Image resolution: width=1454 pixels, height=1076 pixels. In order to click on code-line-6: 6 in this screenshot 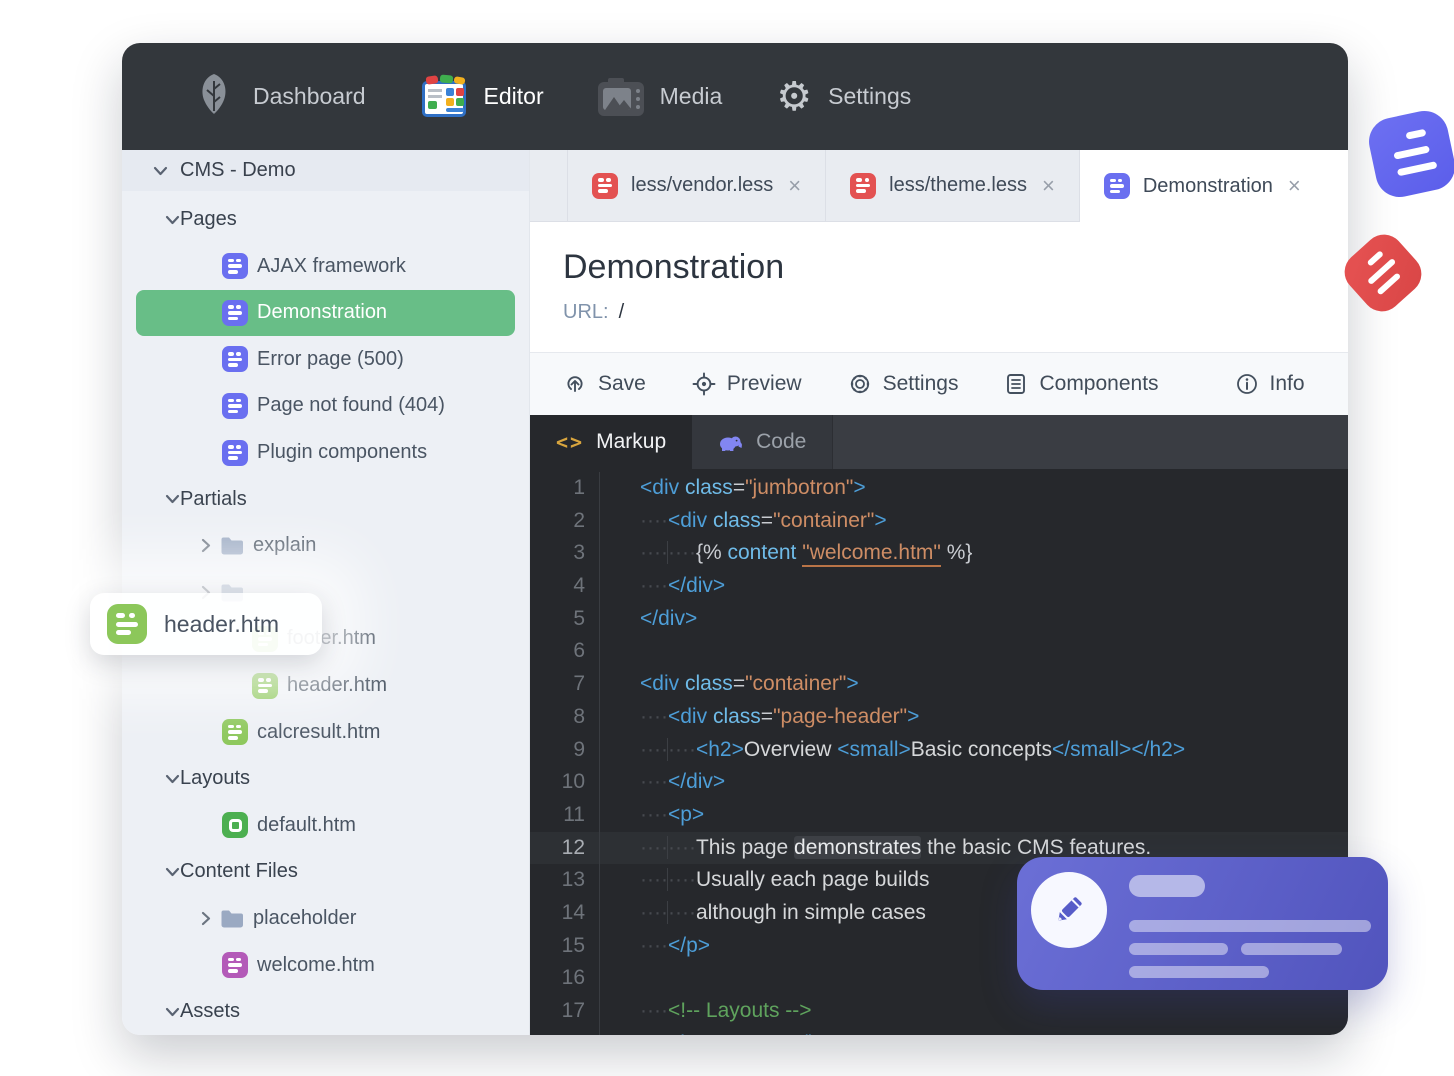, I will do `click(939, 652)`.